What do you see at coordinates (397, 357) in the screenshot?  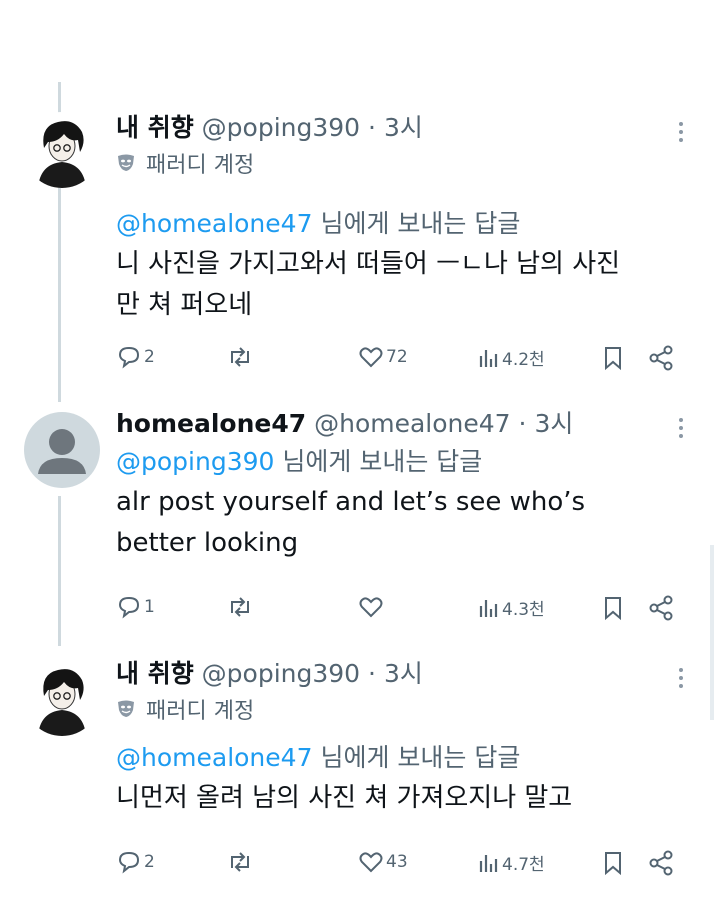 I see `like-count: 72` at bounding box center [397, 357].